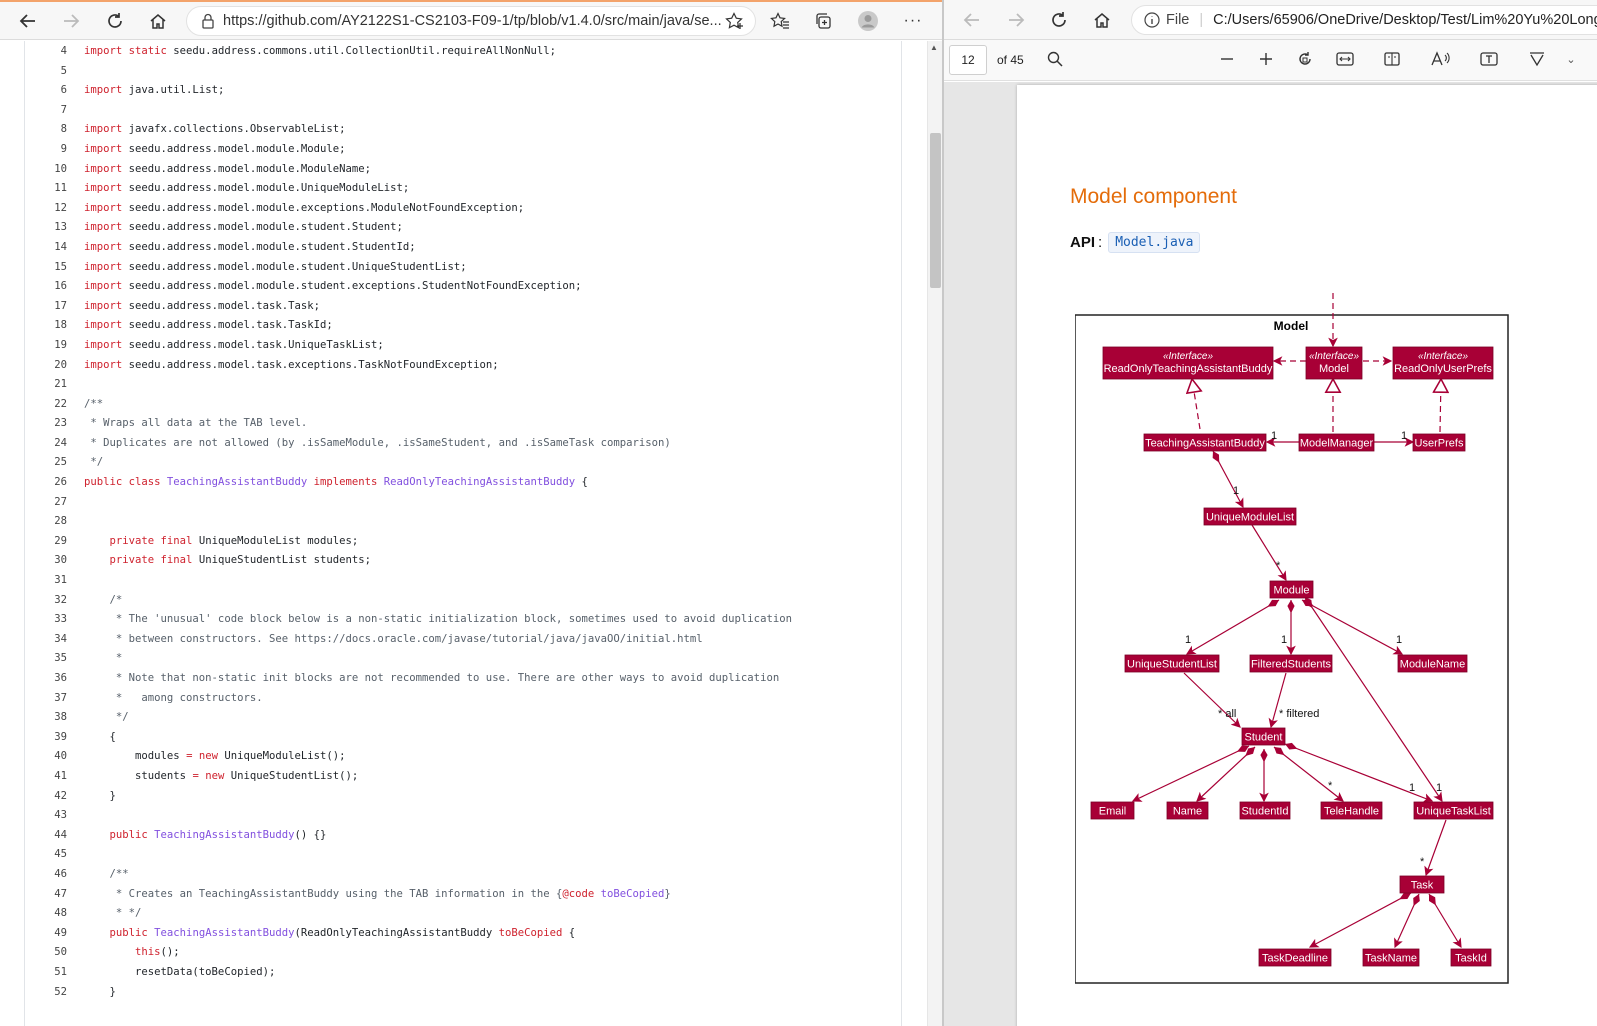  I want to click on line-number: 36, so click(46, 679).